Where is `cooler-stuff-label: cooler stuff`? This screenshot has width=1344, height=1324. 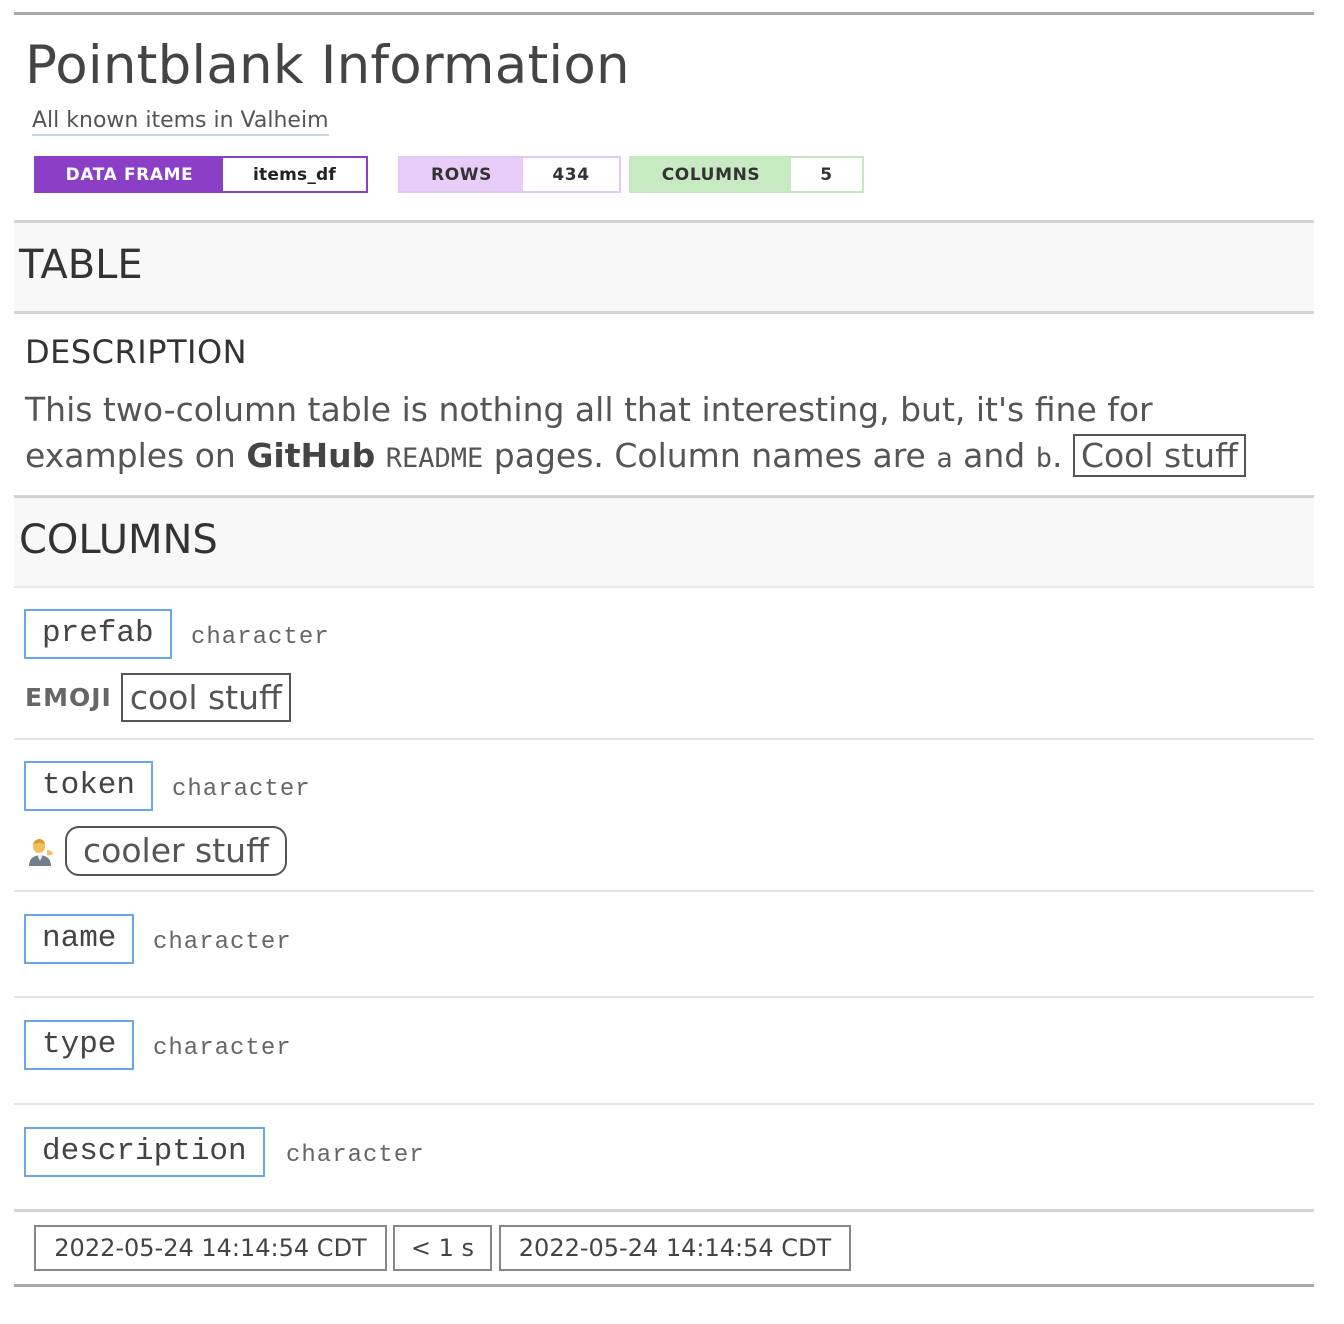 cooler-stuff-label: cooler stuff is located at coordinates (176, 851).